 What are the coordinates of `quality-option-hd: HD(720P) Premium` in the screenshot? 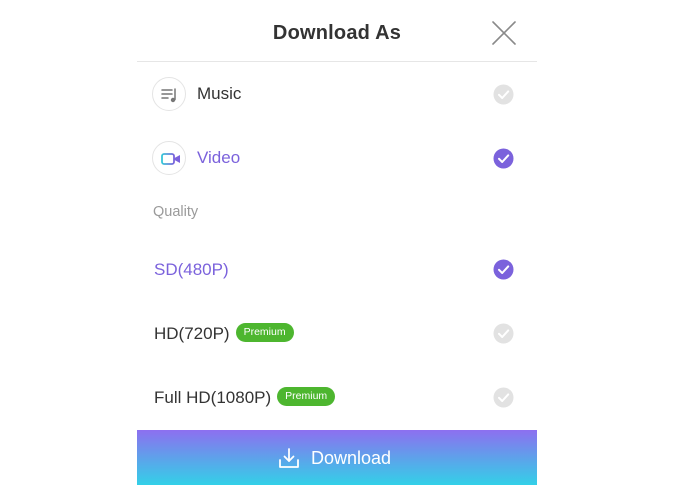 It's located at (337, 333).